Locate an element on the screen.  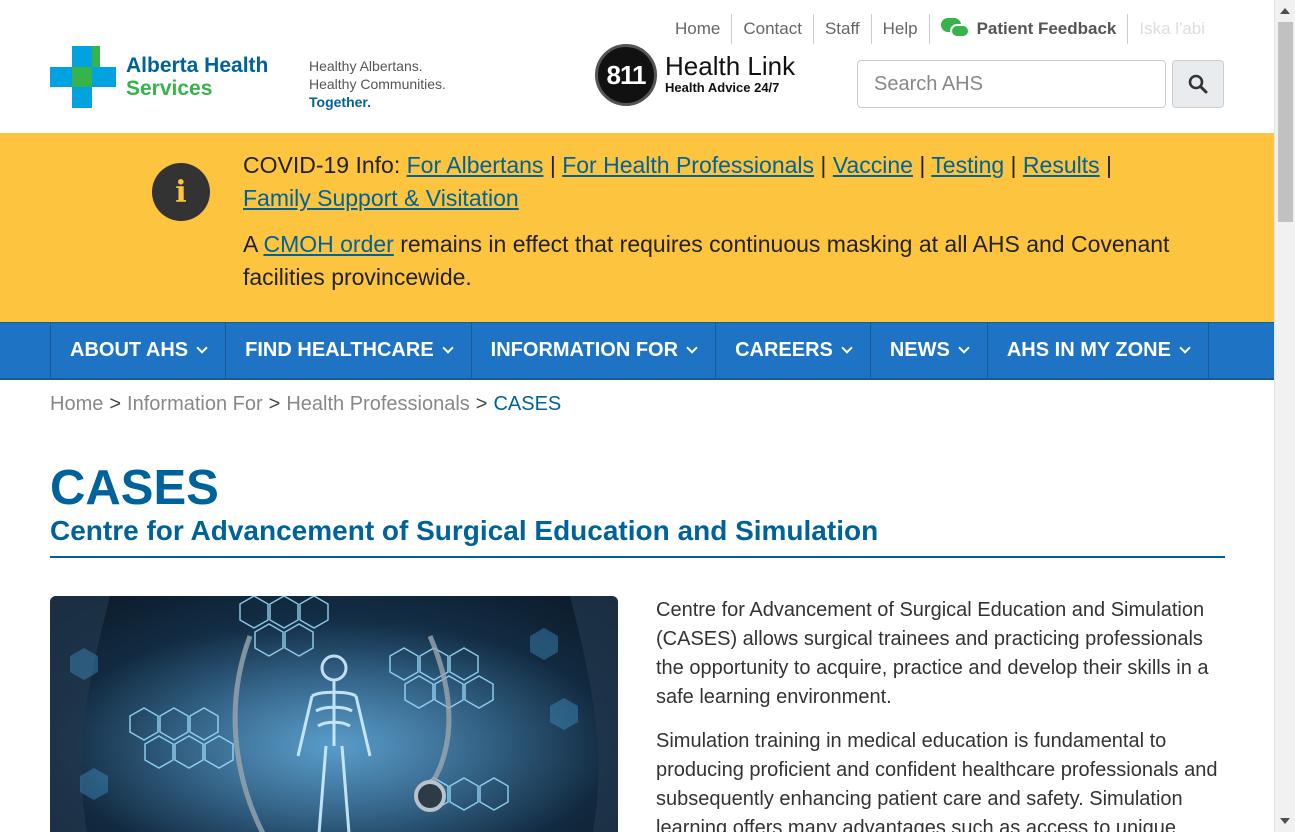
page-scrollbar is located at coordinates (1284, 416).